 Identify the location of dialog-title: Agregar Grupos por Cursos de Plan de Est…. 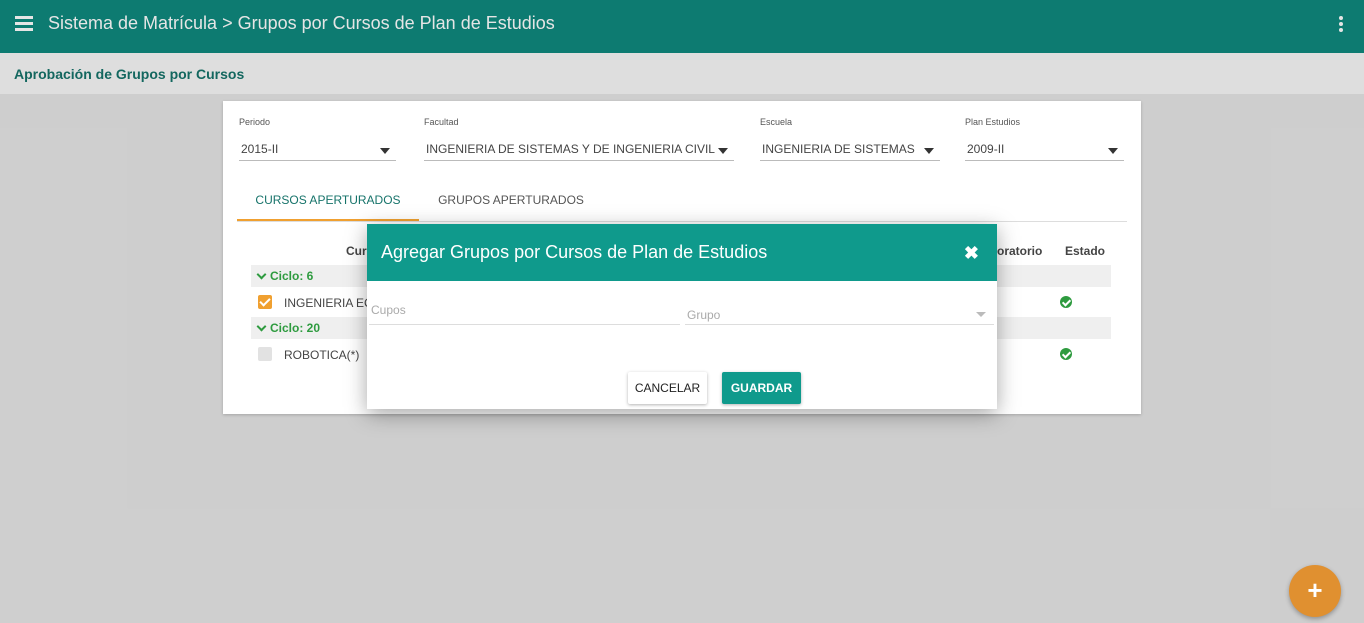
(574, 252).